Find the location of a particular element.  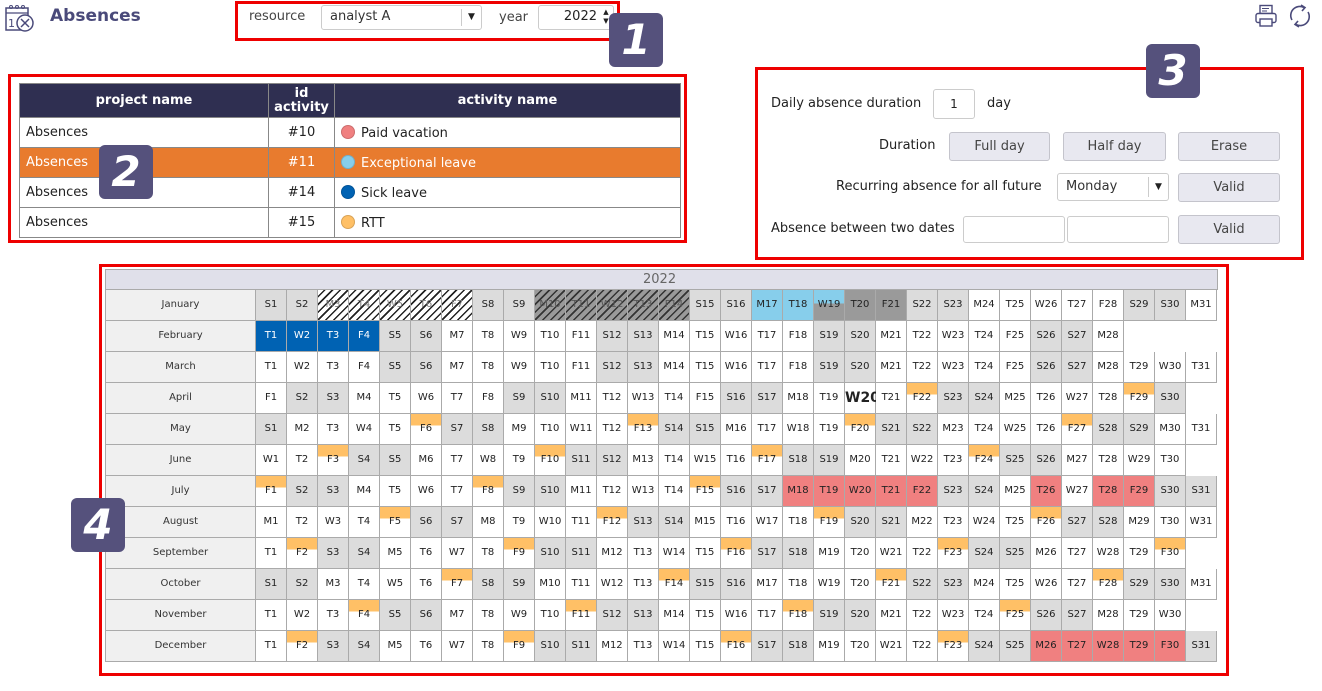

calendar-day-cell: W4 is located at coordinates (364, 429).